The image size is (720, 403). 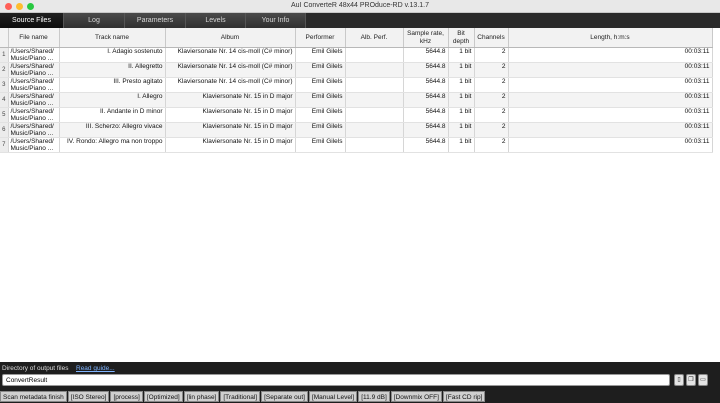 I want to click on output-directory-input, so click(x=336, y=380).